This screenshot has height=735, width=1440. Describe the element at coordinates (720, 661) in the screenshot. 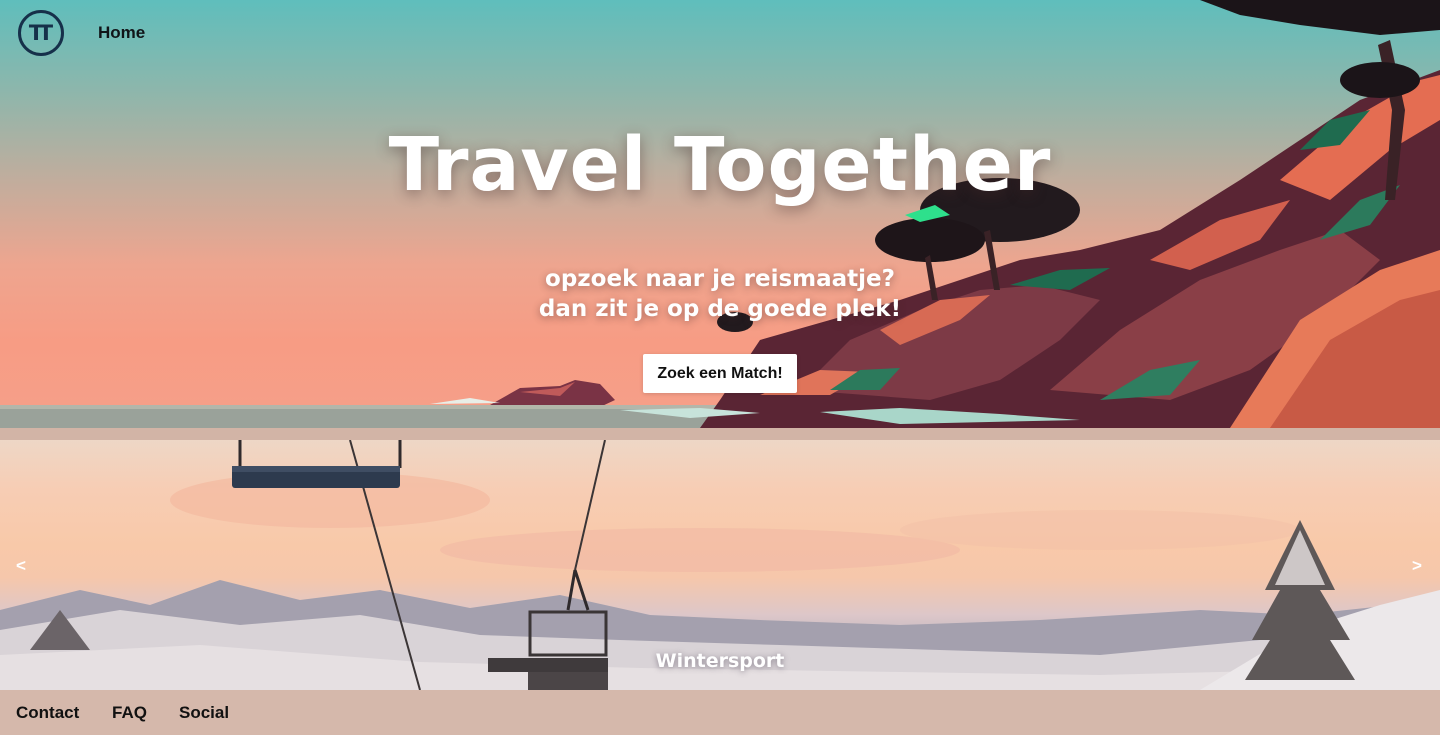

I see `carousel-caption: Wintersport` at that location.